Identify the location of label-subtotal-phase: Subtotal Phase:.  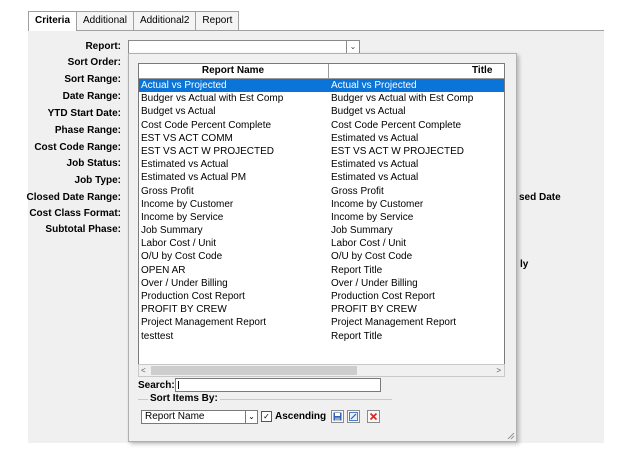
(83, 229).